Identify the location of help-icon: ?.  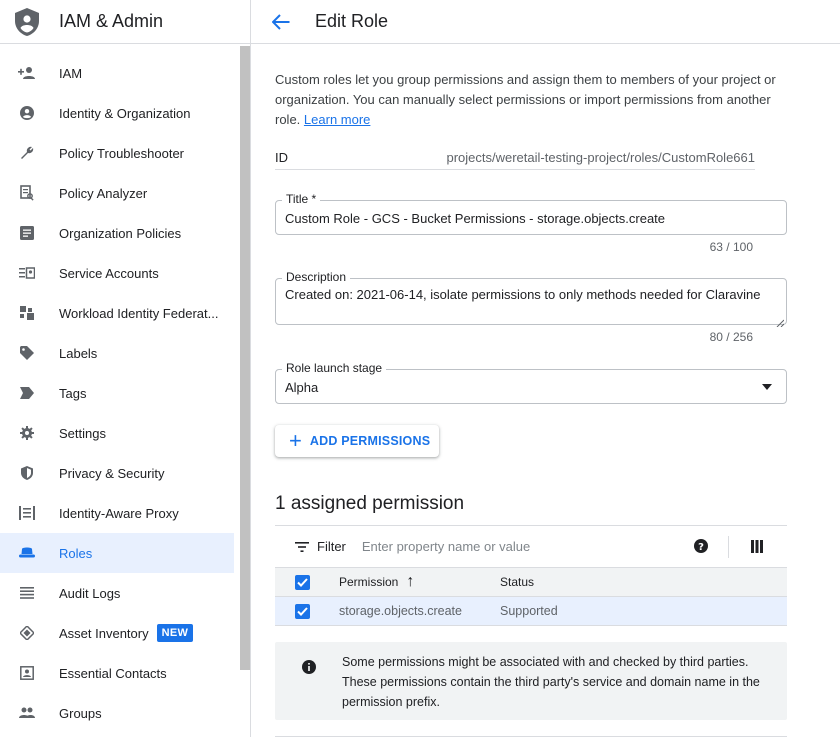
(702, 547).